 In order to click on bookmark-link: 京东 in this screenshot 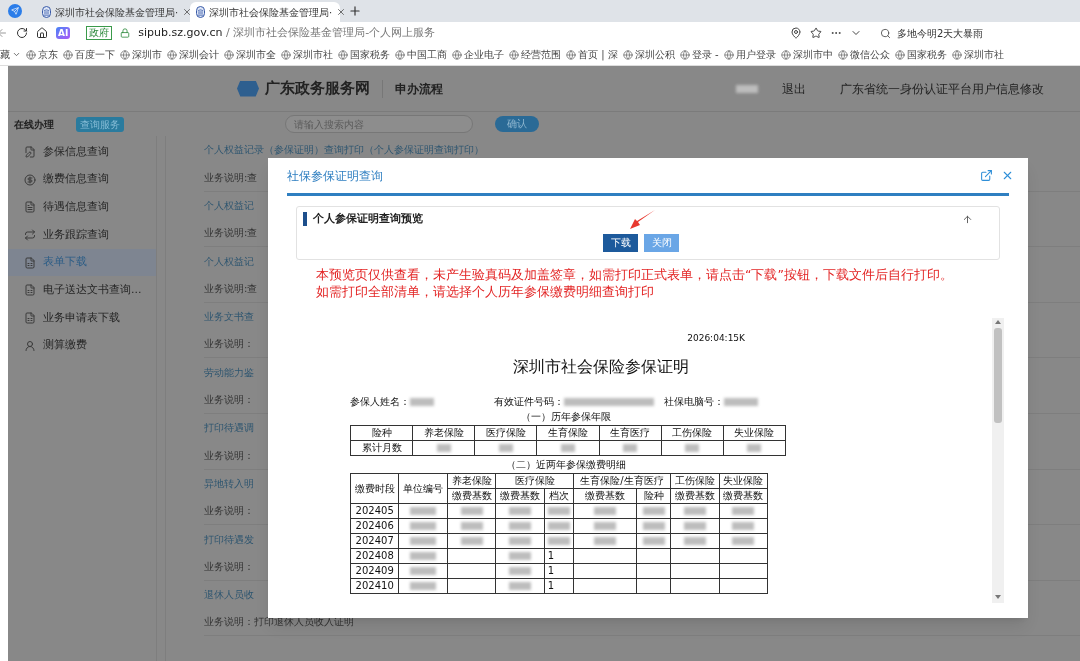, I will do `click(48, 54)`.